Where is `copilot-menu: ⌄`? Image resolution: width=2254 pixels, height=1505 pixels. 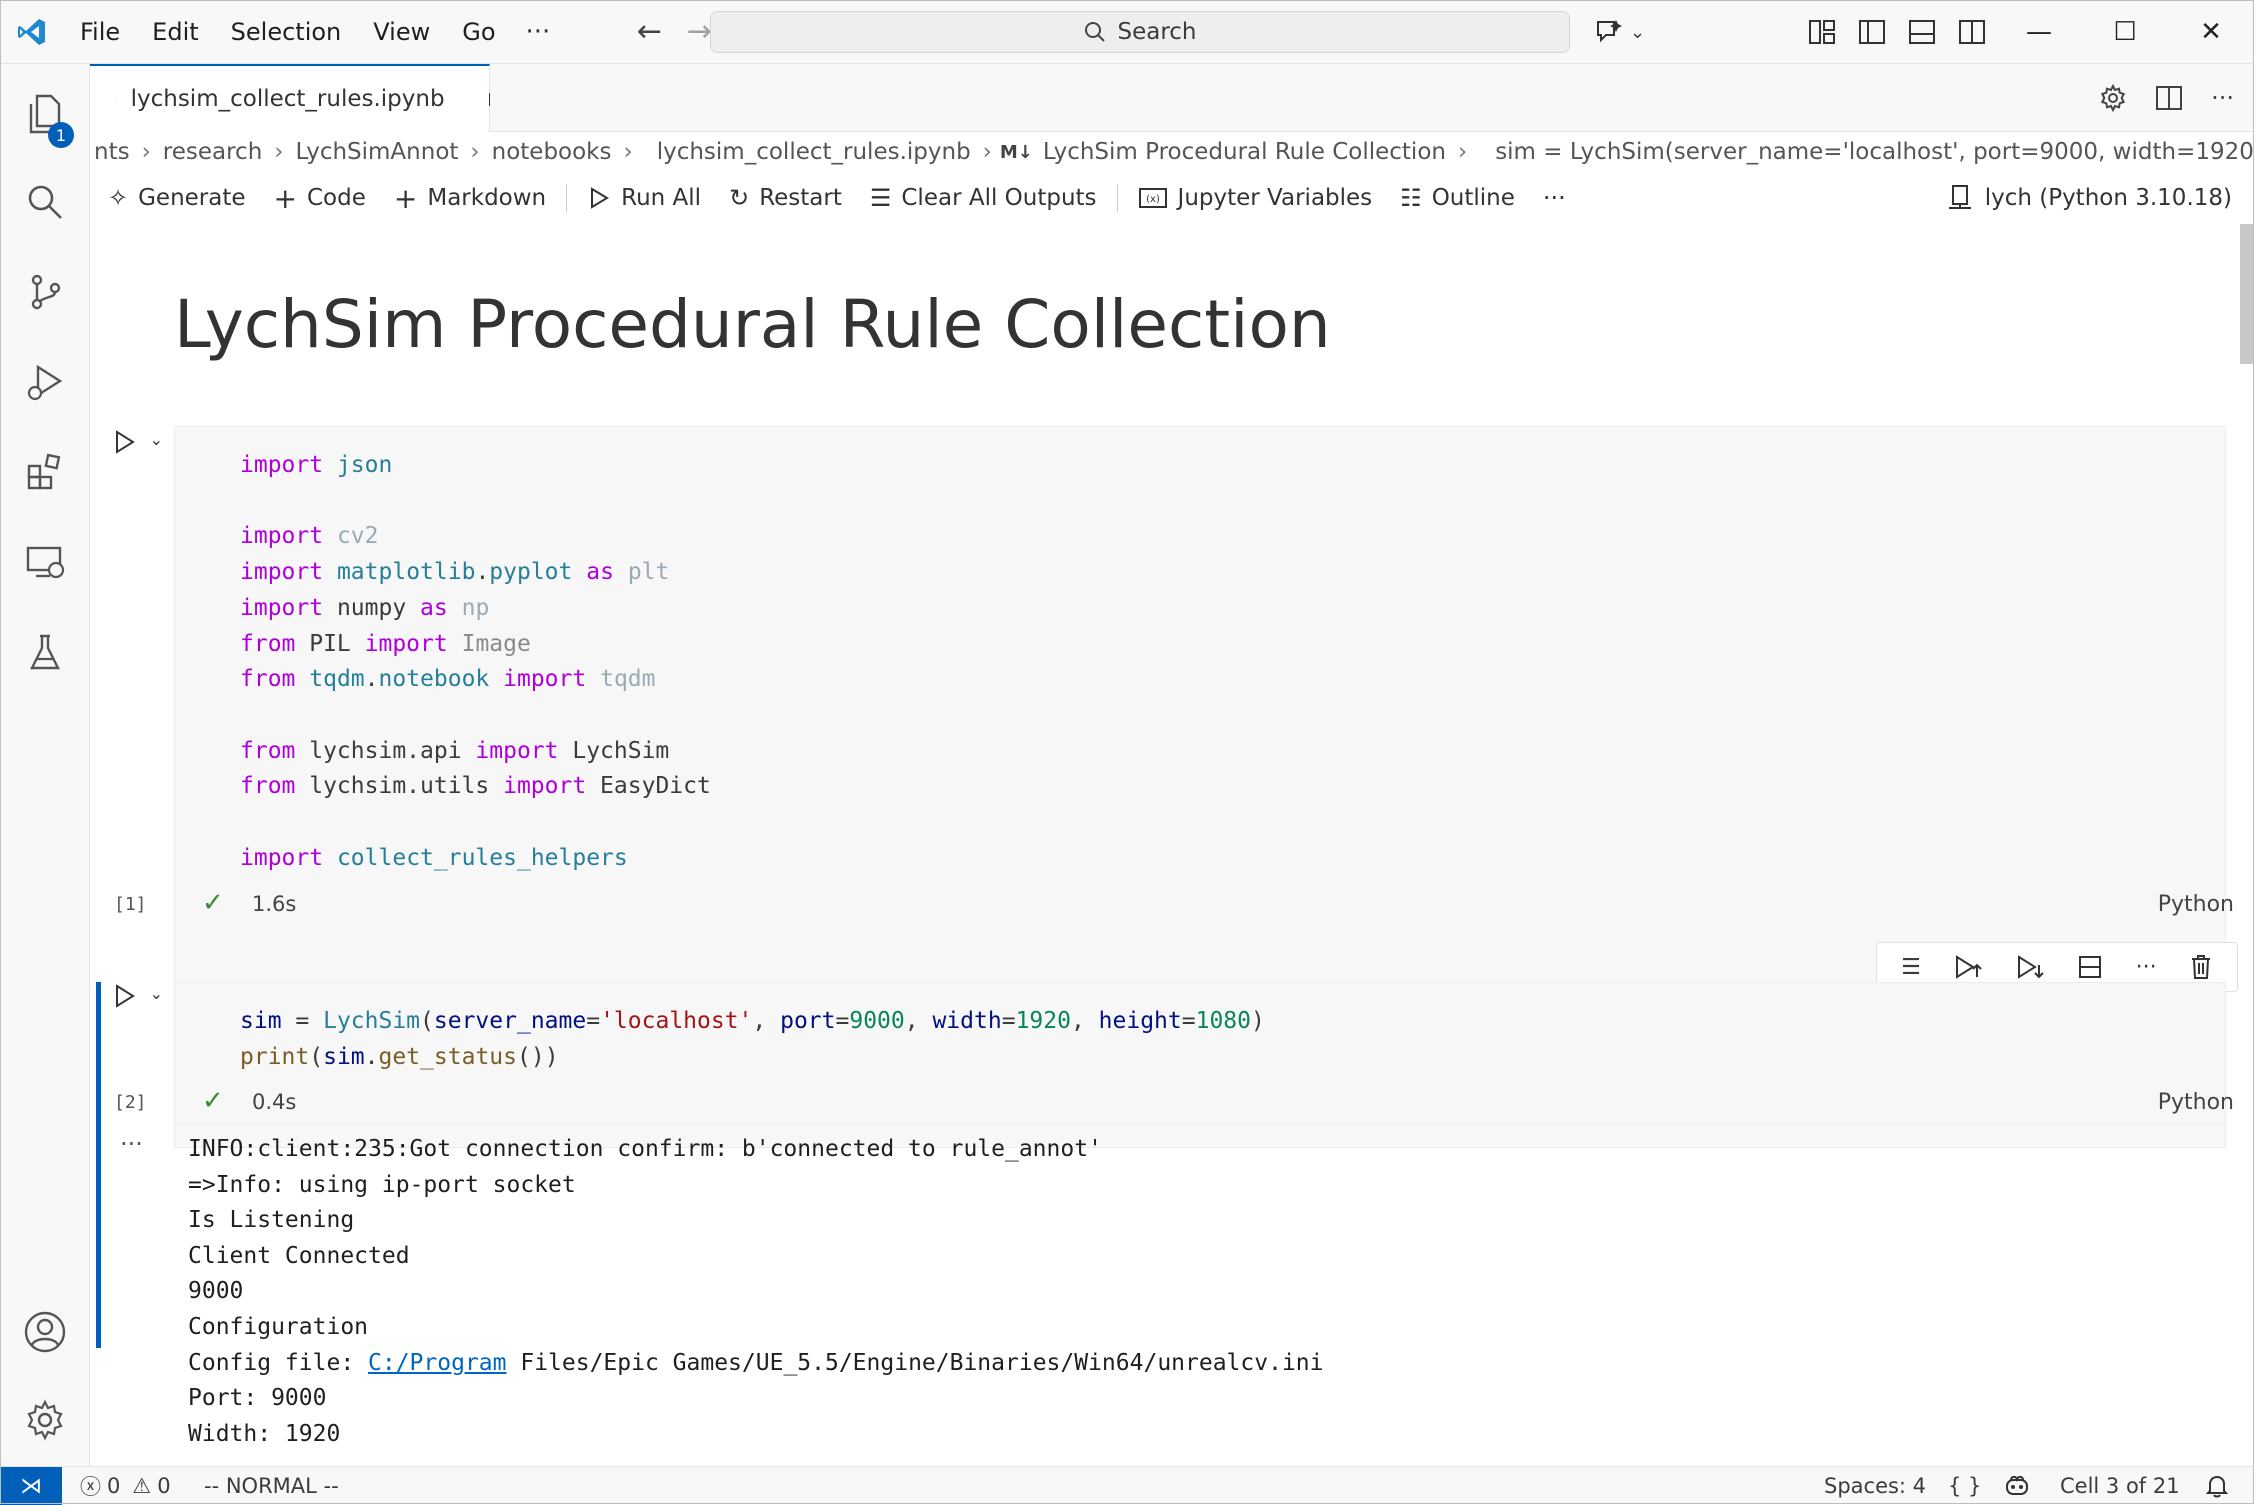
copilot-menu: ⌄ is located at coordinates (1619, 32).